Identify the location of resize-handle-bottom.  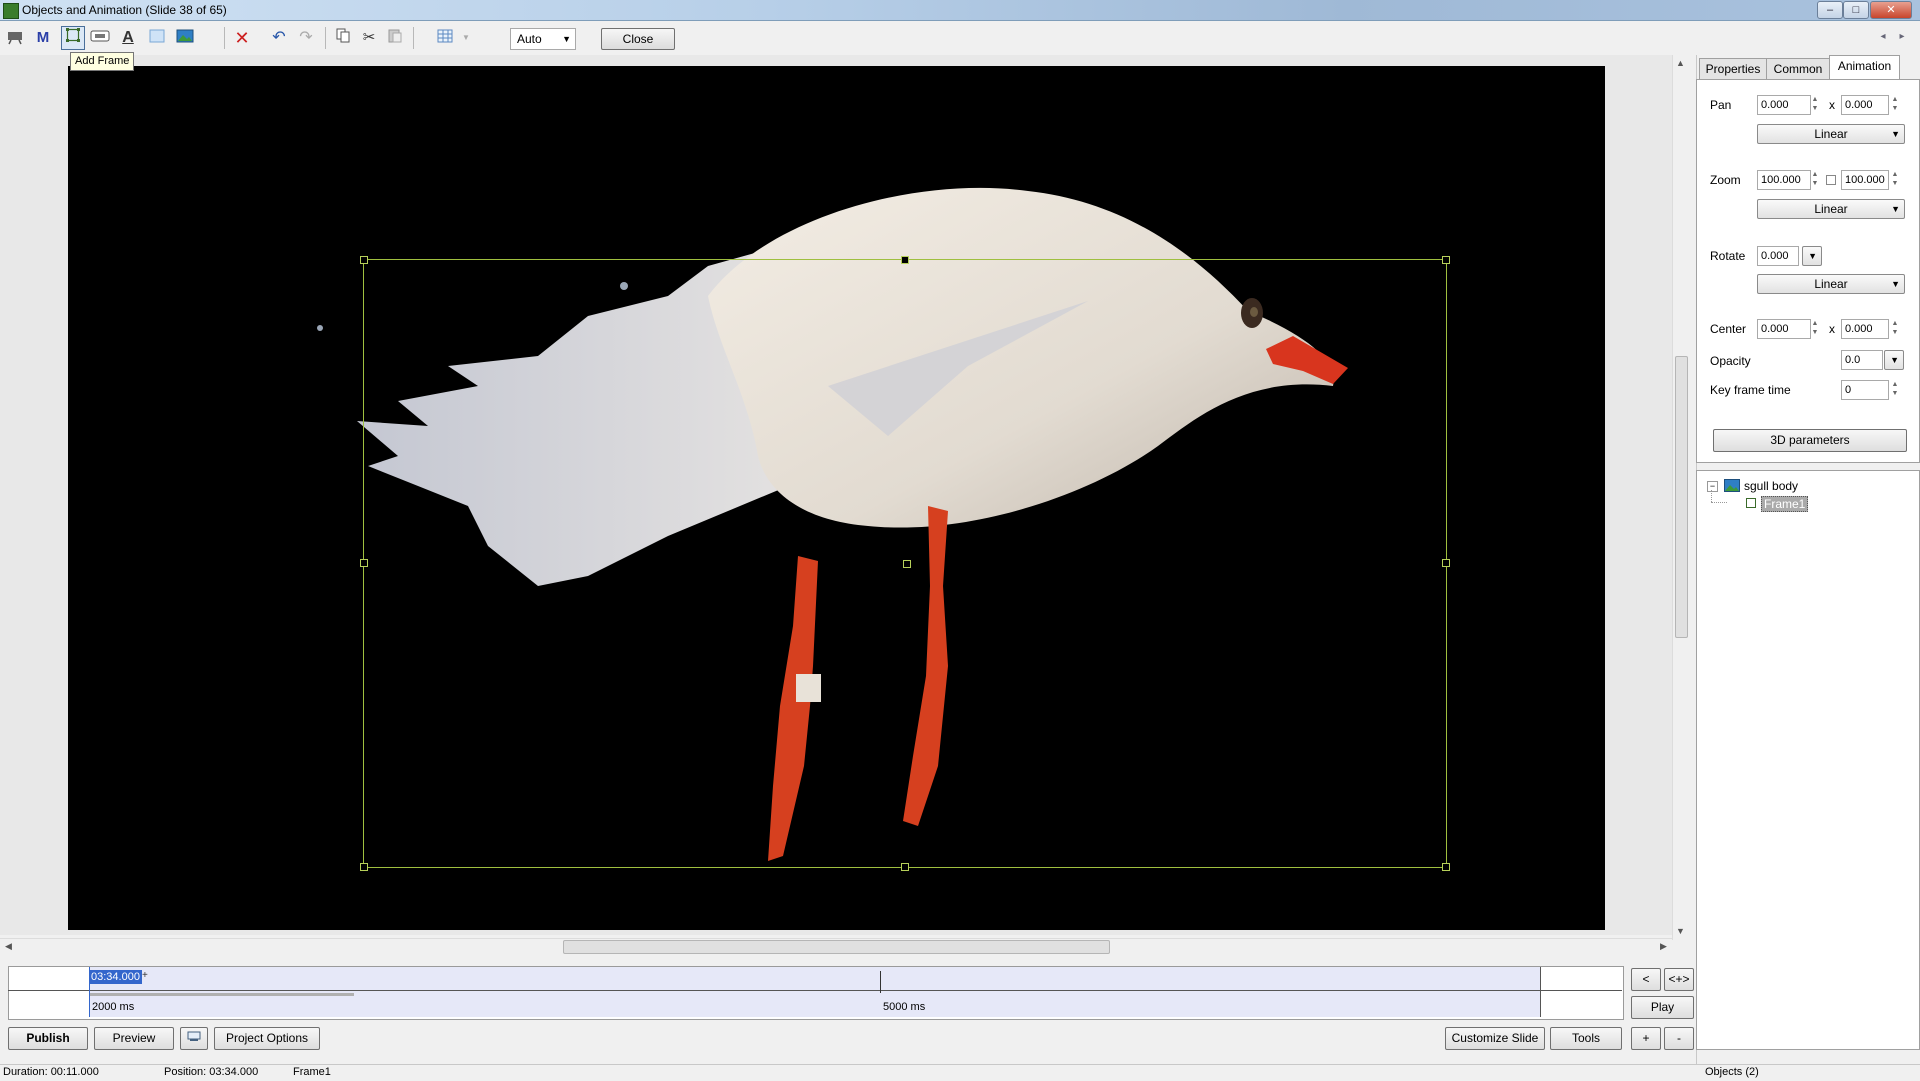
(905, 867).